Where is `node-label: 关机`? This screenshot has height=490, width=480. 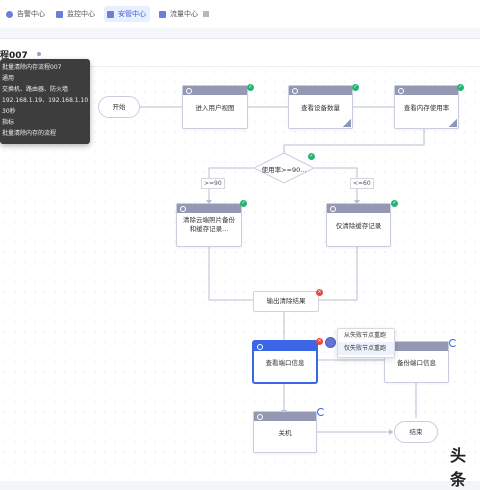
node-label: 关机 is located at coordinates (285, 433).